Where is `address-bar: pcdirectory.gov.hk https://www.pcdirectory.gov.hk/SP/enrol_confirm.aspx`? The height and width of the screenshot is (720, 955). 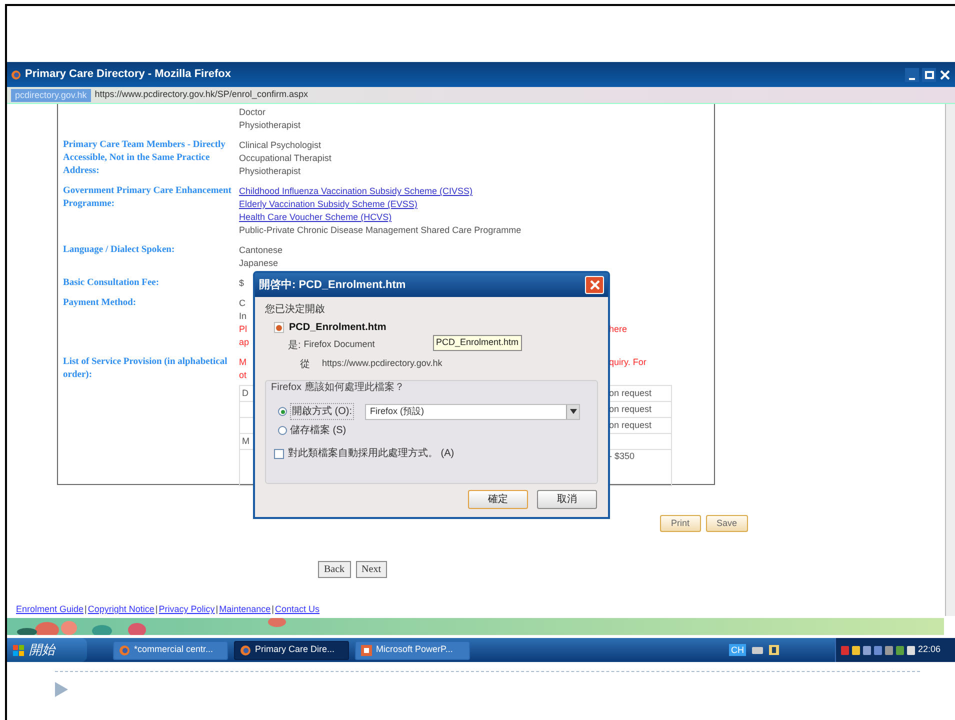 address-bar: pcdirectory.gov.hk https://www.pcdirectory.gov.hk/SP/enrol_confirm.aspx is located at coordinates (481, 95).